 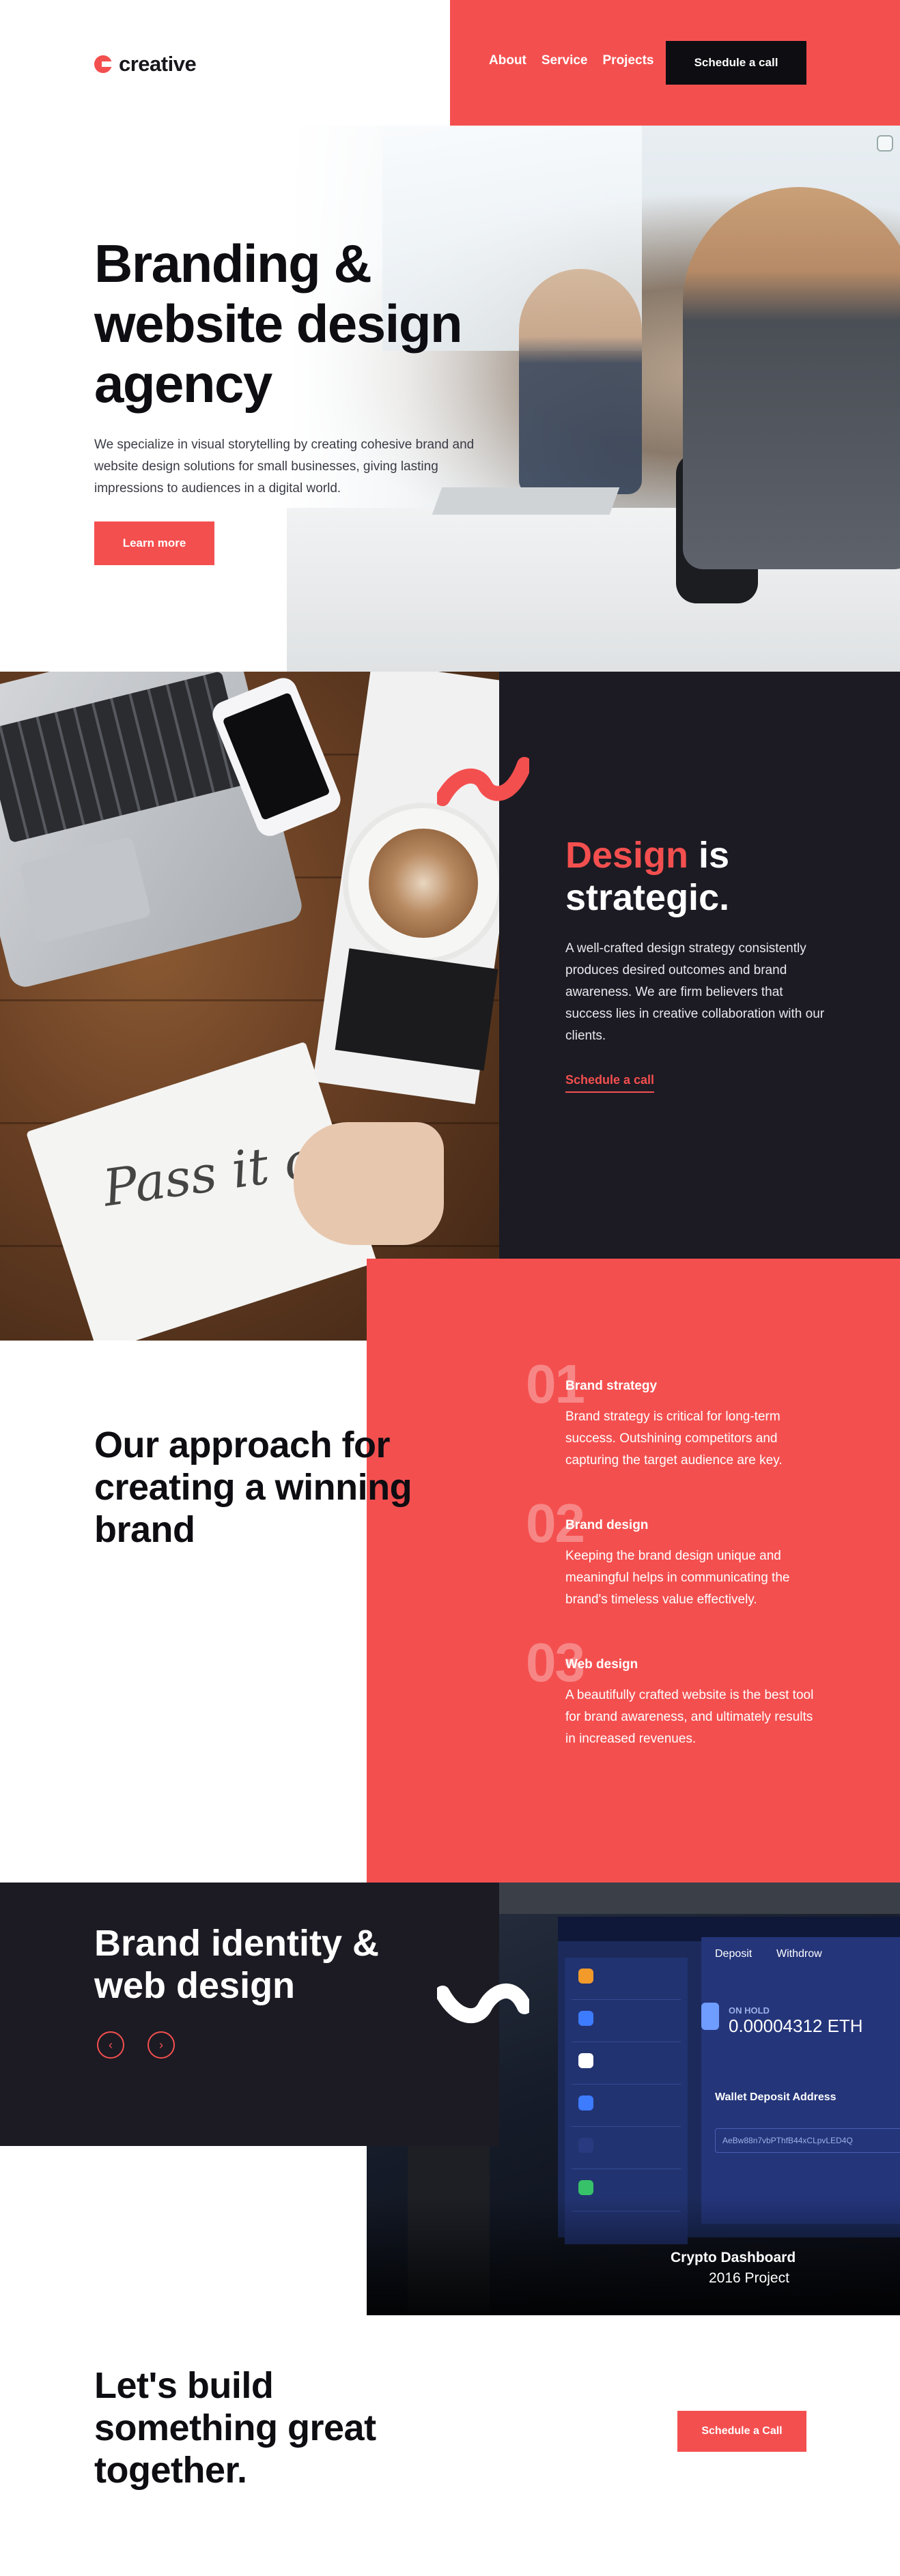 I want to click on step-title: Brand design, so click(x=607, y=1525).